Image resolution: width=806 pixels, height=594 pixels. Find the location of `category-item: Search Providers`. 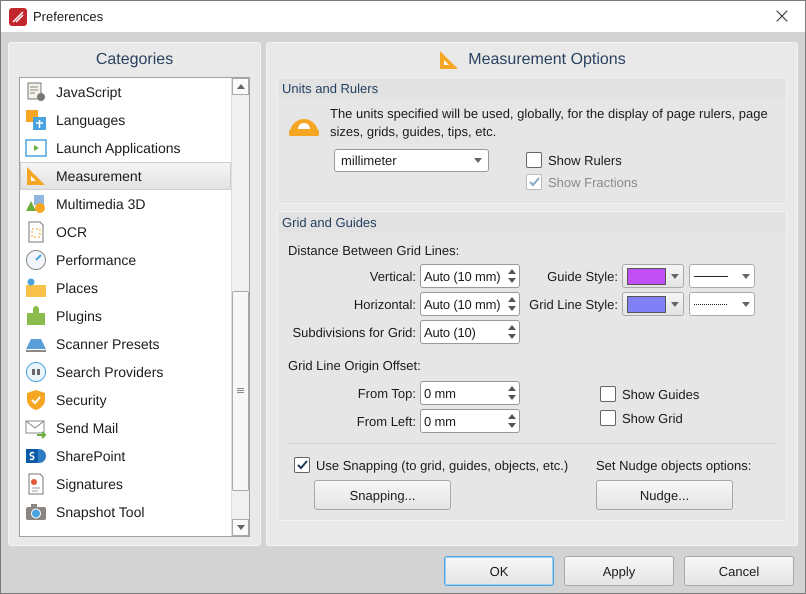

category-item: Search Providers is located at coordinates (125, 372).